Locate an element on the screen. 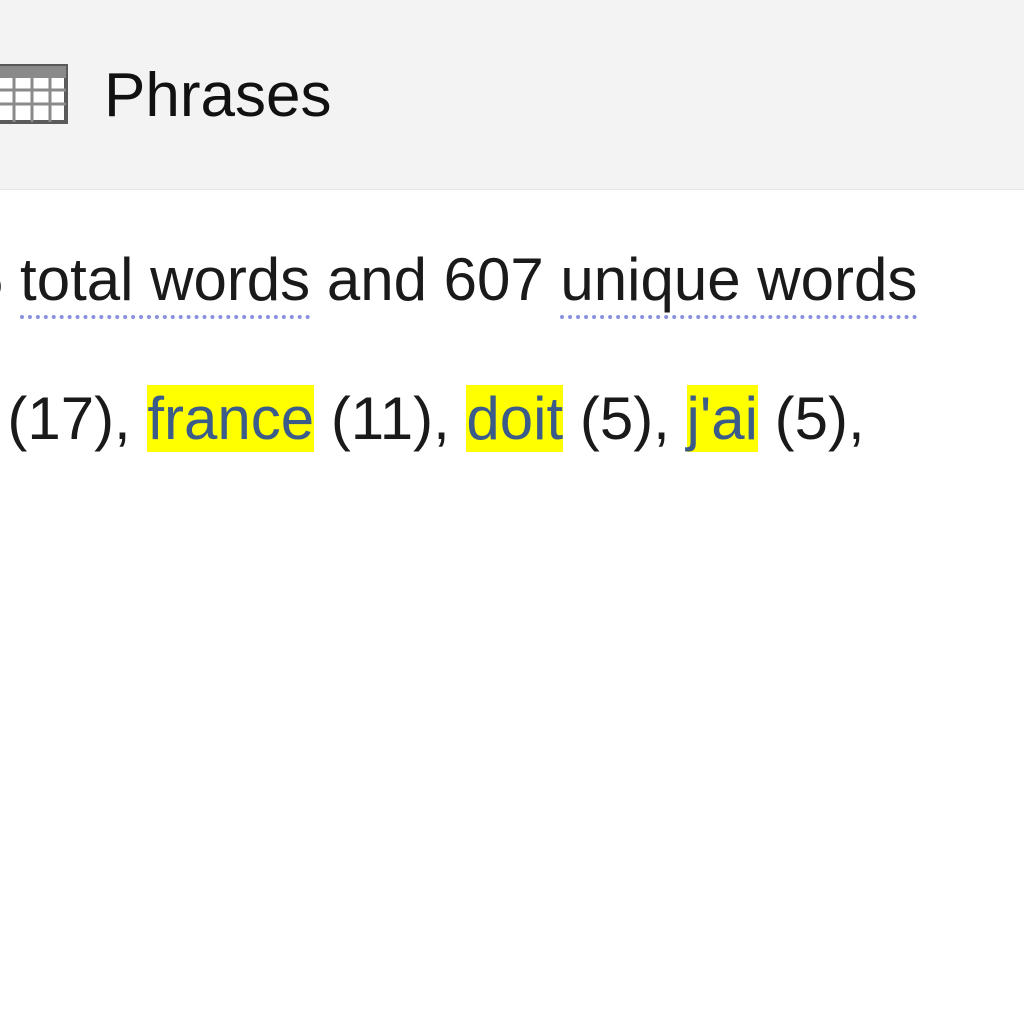  table-icon is located at coordinates (34, 94).